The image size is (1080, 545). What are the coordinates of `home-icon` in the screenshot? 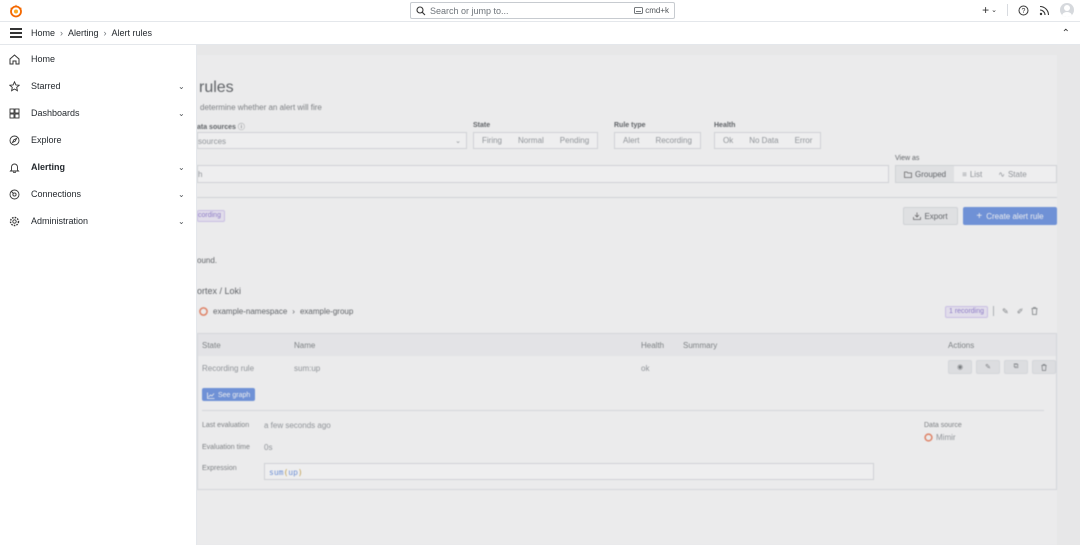 It's located at (14, 58).